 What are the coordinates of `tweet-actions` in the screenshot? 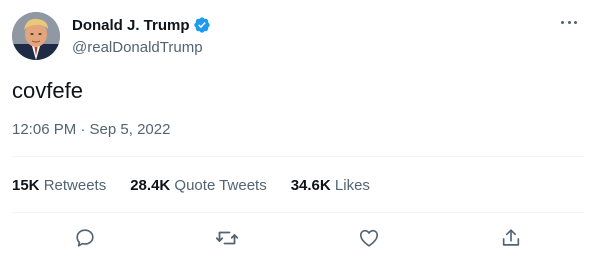 It's located at (298, 238).